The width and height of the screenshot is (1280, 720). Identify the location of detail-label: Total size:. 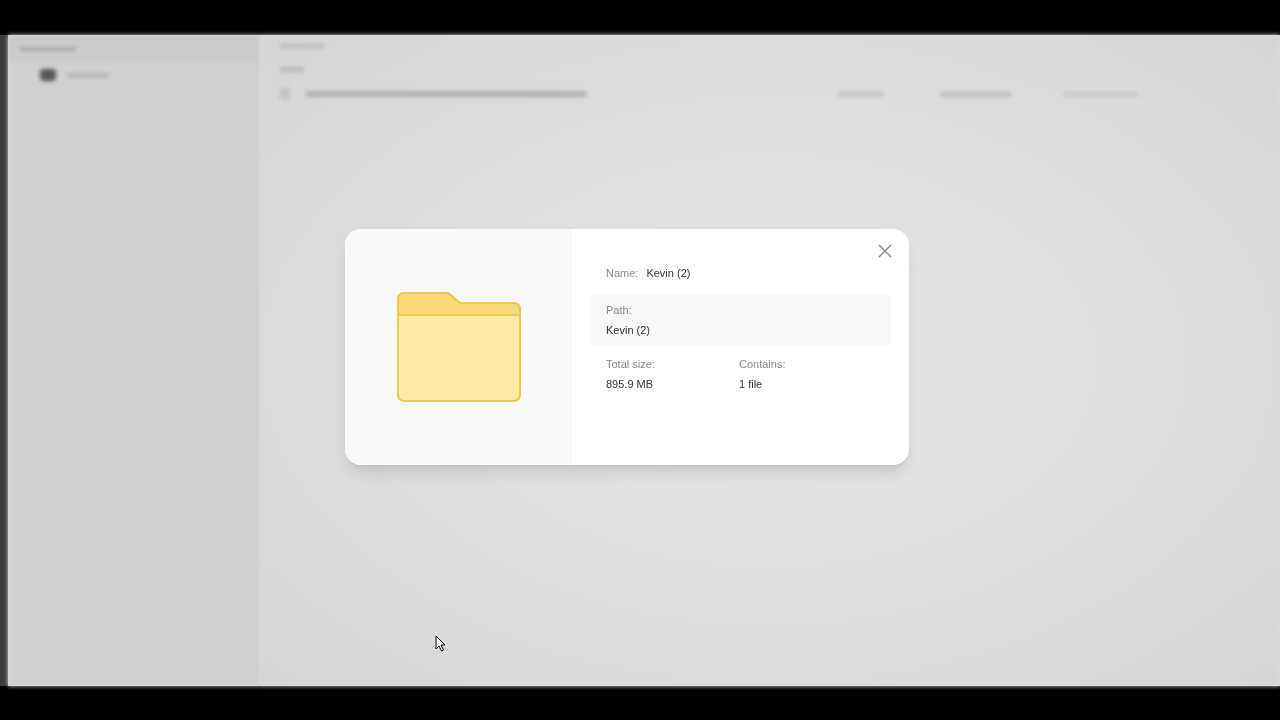
(631, 364).